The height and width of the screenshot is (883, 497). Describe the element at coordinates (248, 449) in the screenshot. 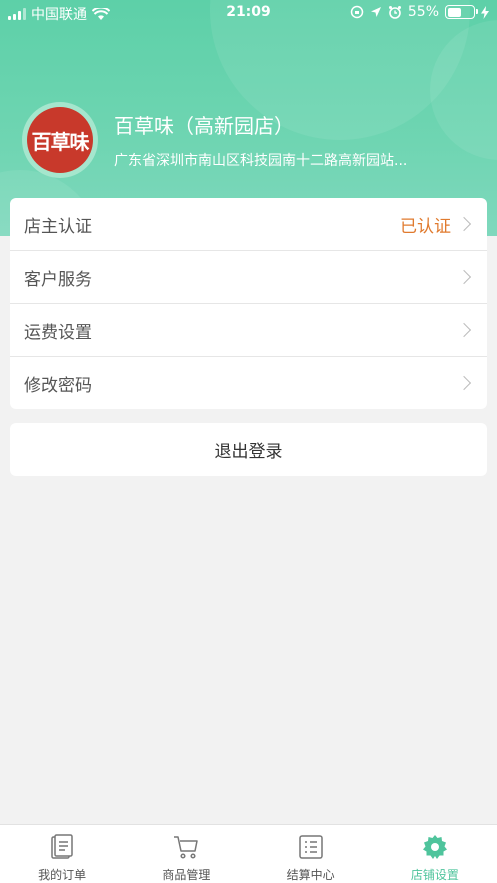

I see `logout-button: 退出登录` at that location.